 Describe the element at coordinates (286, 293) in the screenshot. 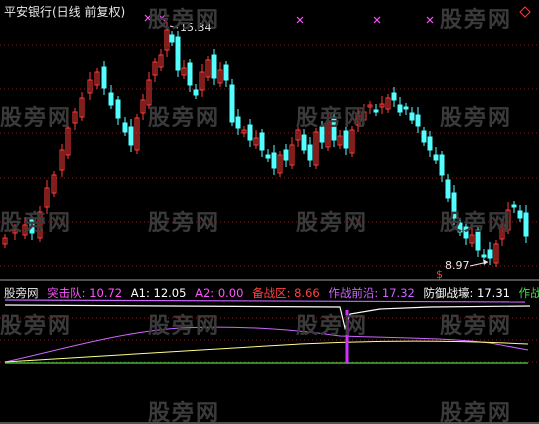

I see `legend-item-beizhanqu: 备战区: 8.66` at that location.